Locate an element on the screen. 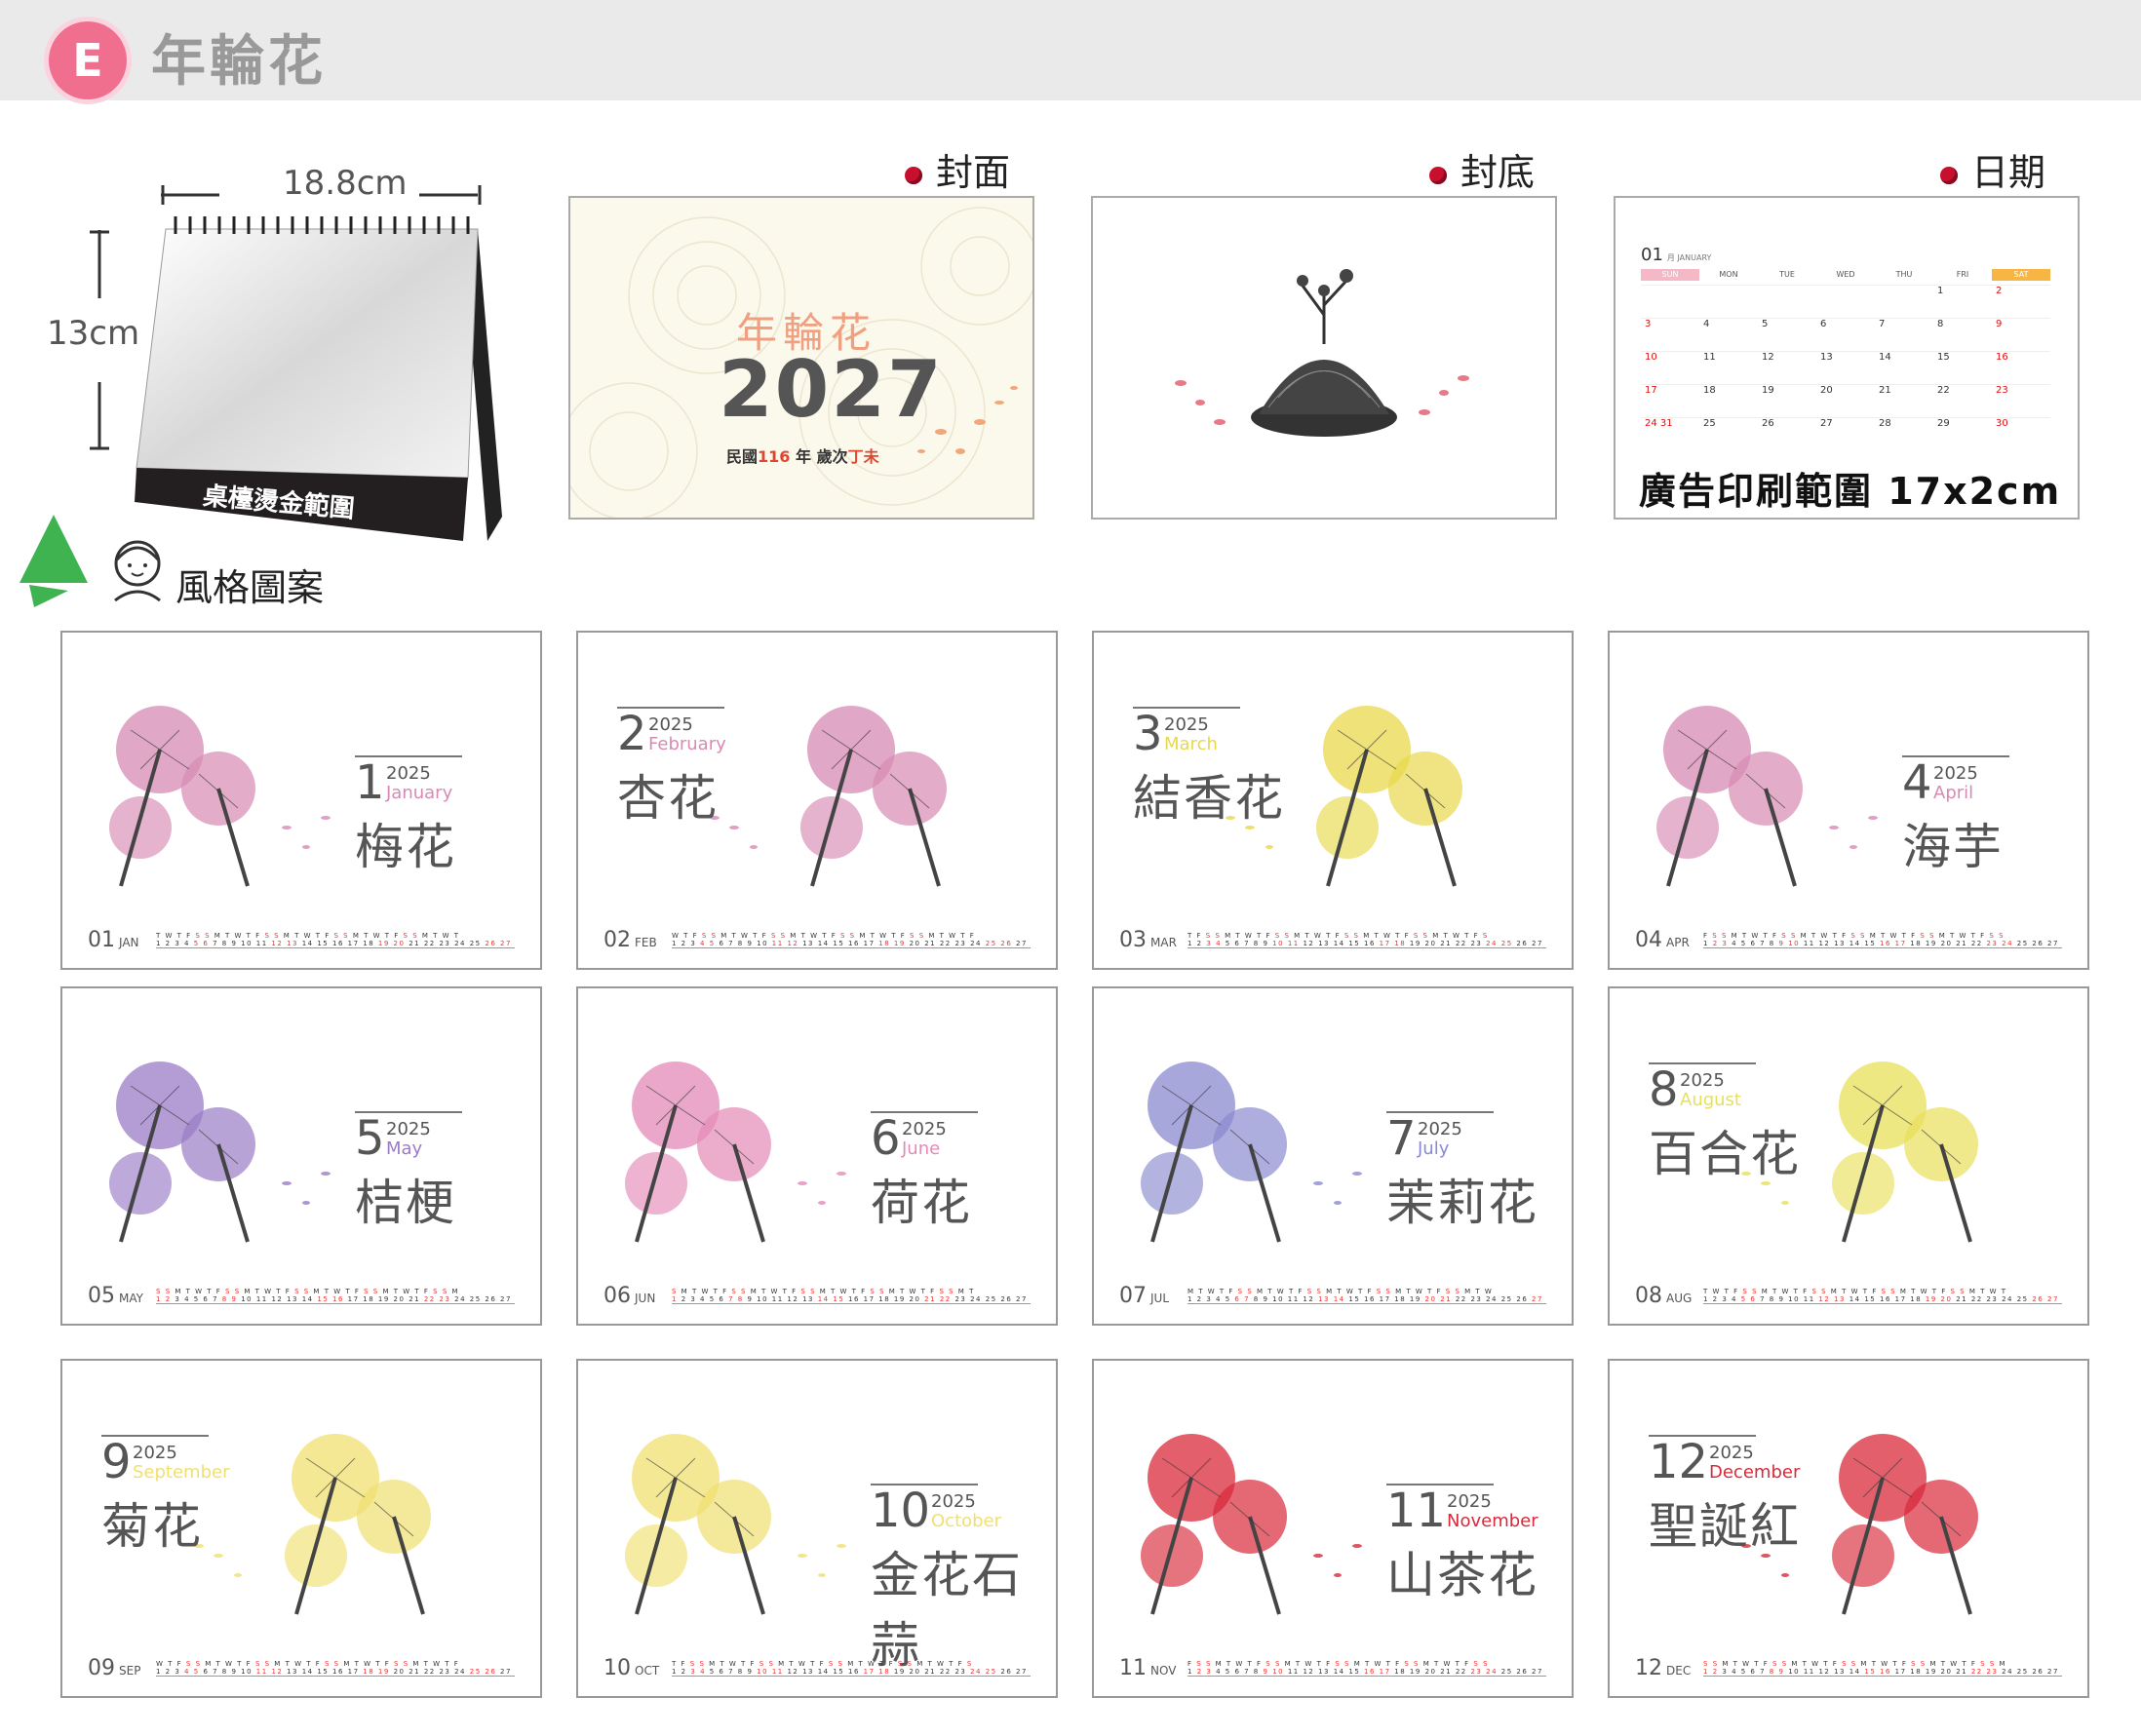  month-name: September is located at coordinates (181, 1472).